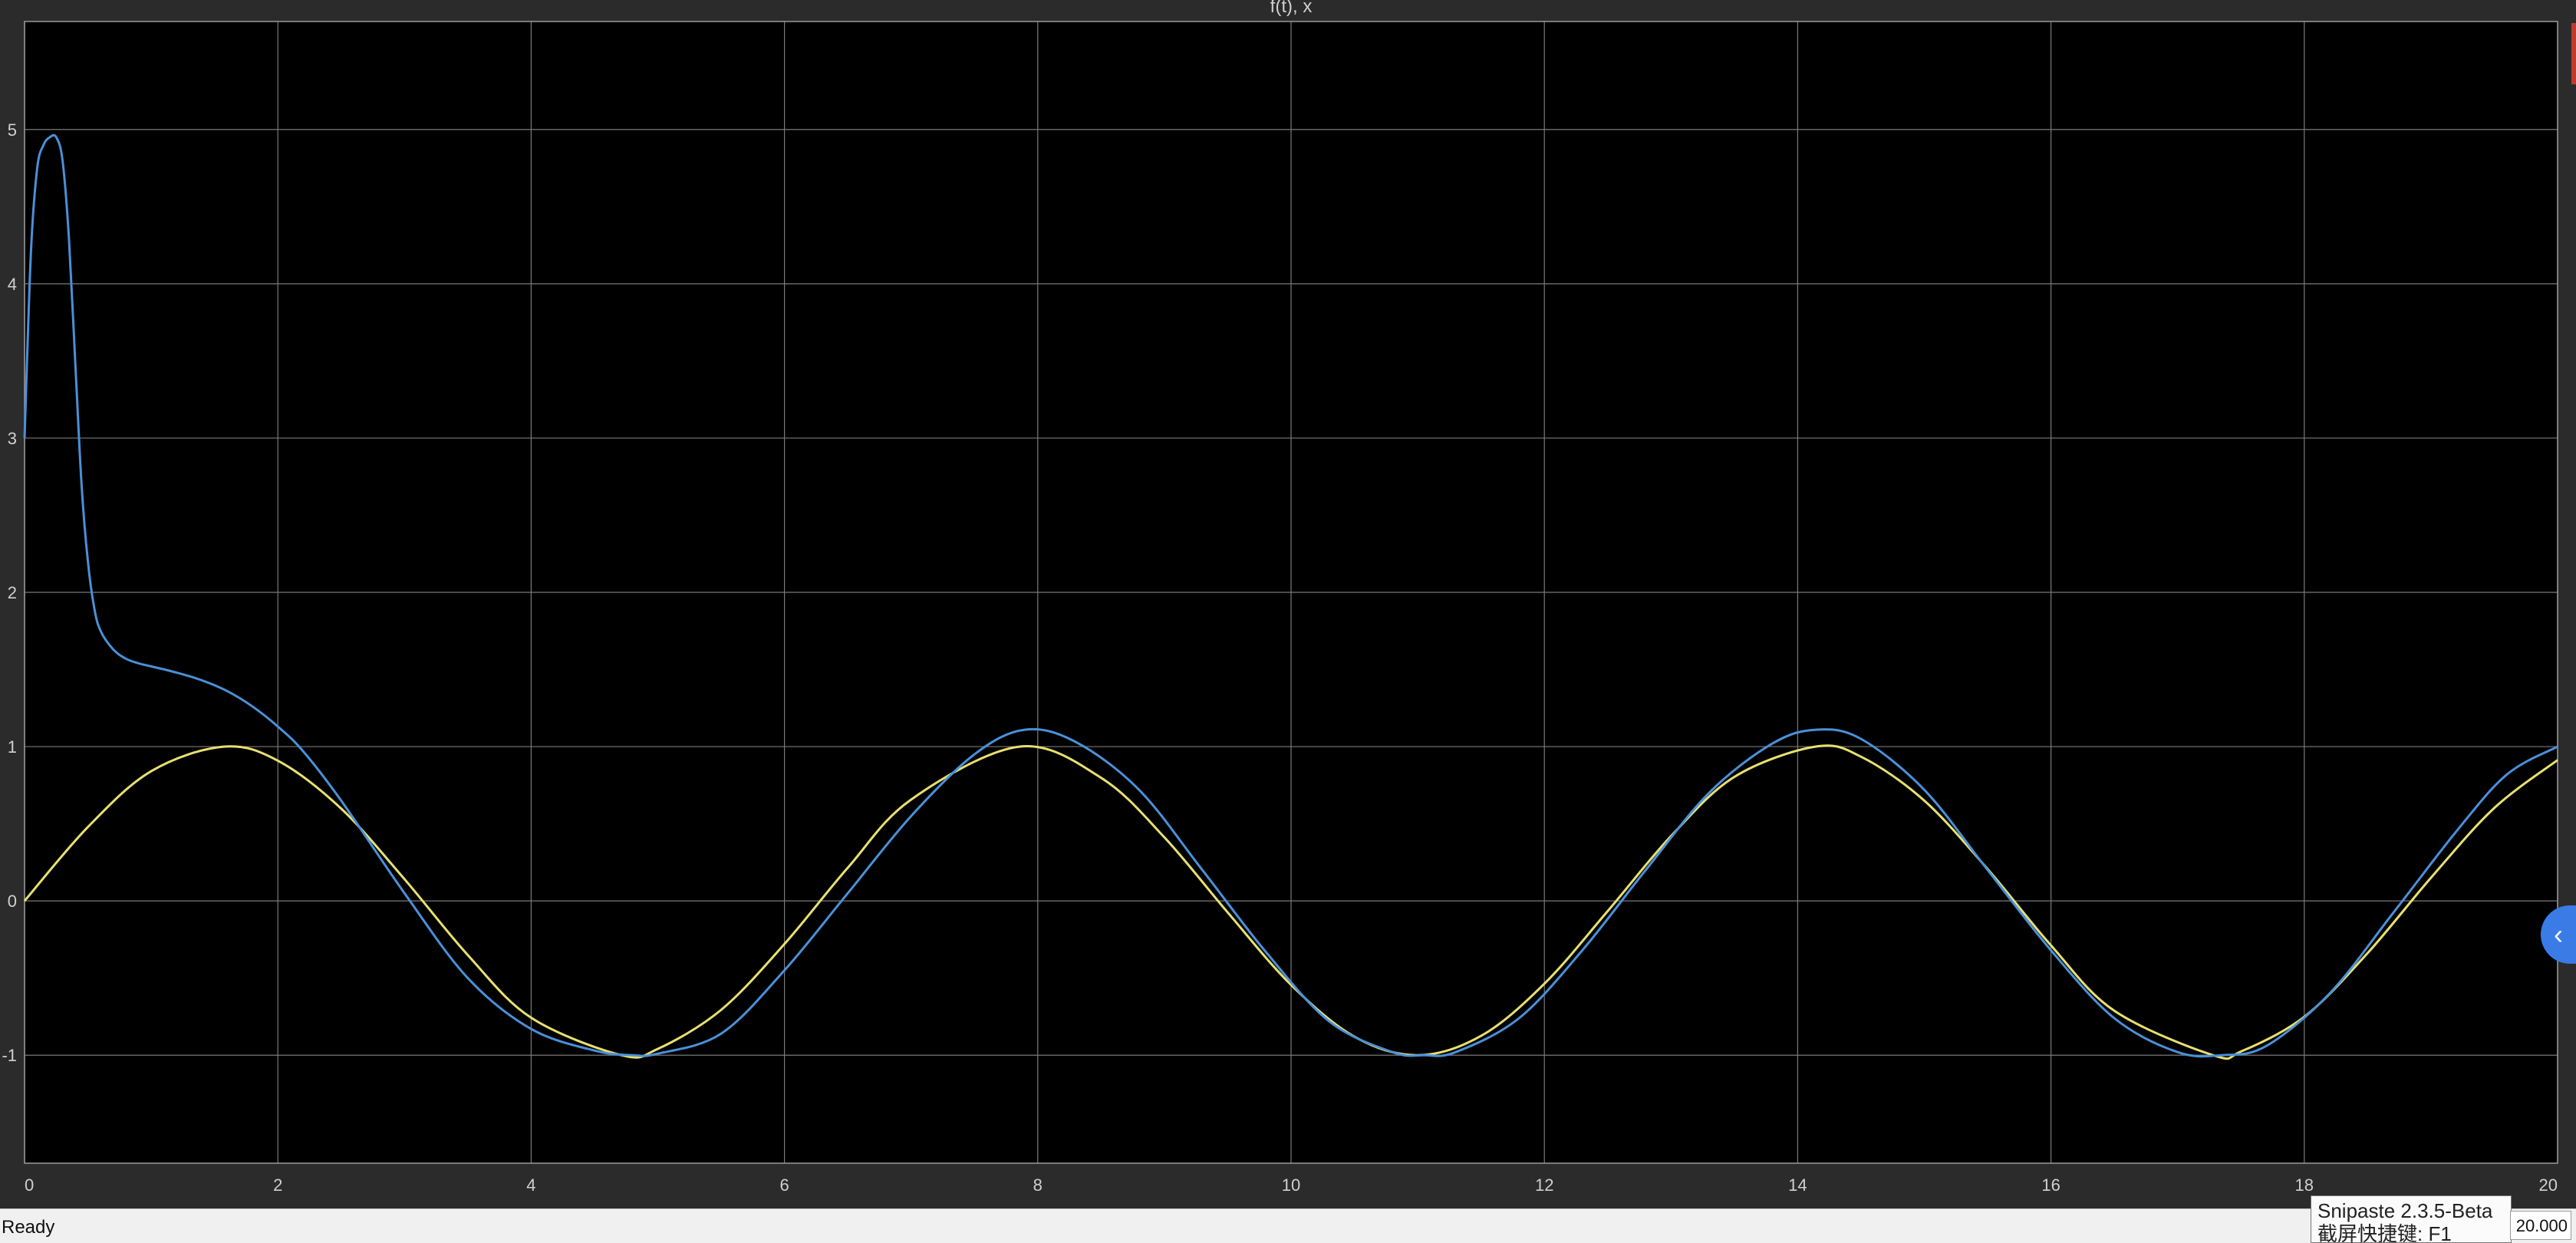  Describe the element at coordinates (12, 592) in the screenshot. I see `y-tick-label: 2` at that location.